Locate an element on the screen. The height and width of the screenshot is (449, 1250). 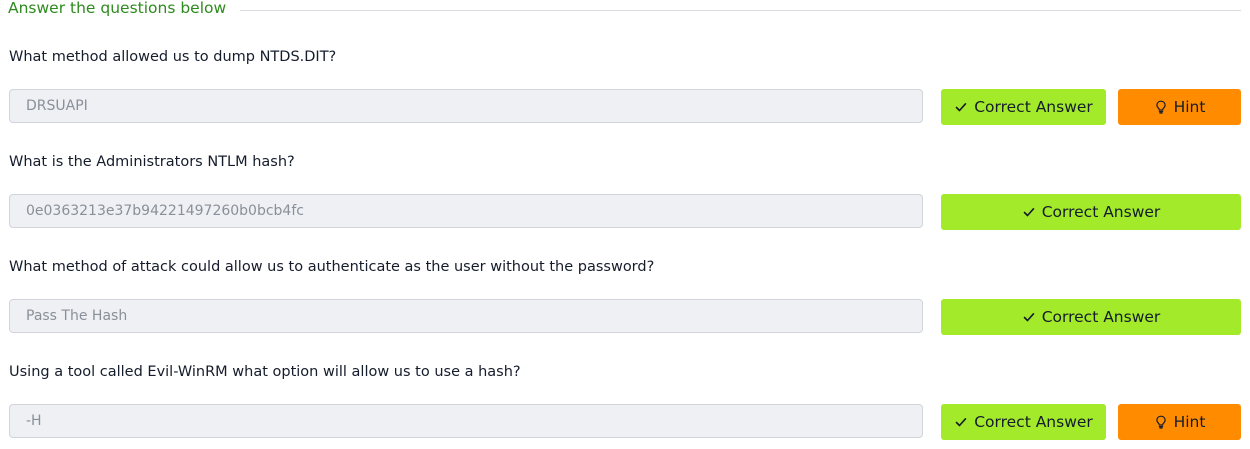
answer-field: 0e0363213e37b94221497260b0bcb4fc is located at coordinates (466, 211).